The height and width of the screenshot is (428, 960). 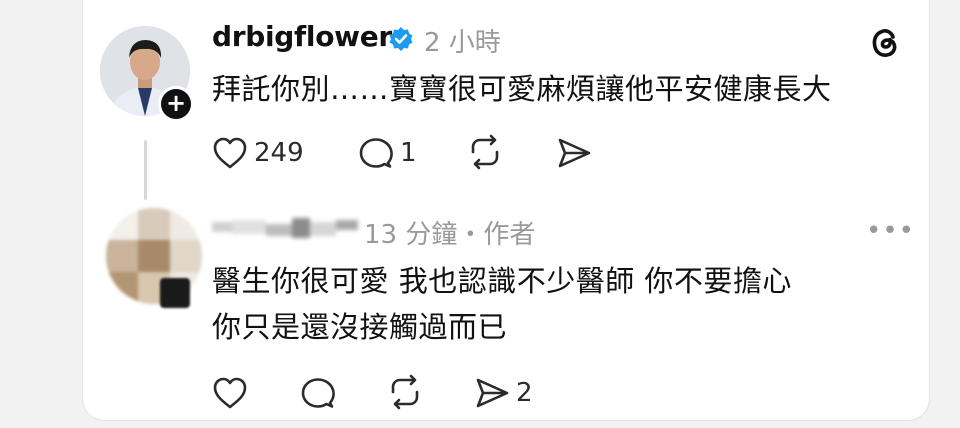 I want to click on like-count: 249, so click(x=279, y=153).